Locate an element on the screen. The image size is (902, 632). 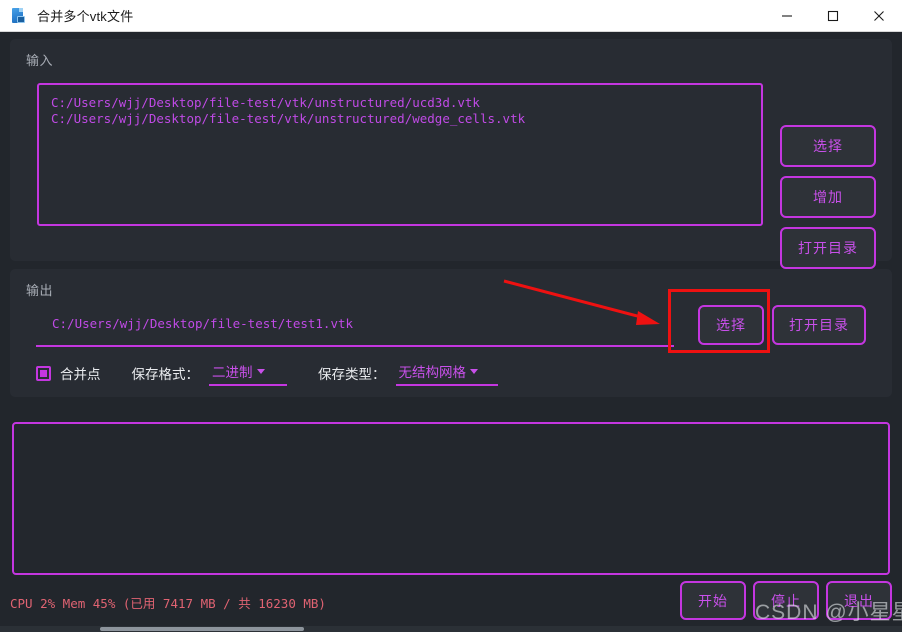
save-type-value: 无结构网格 is located at coordinates (432, 372).